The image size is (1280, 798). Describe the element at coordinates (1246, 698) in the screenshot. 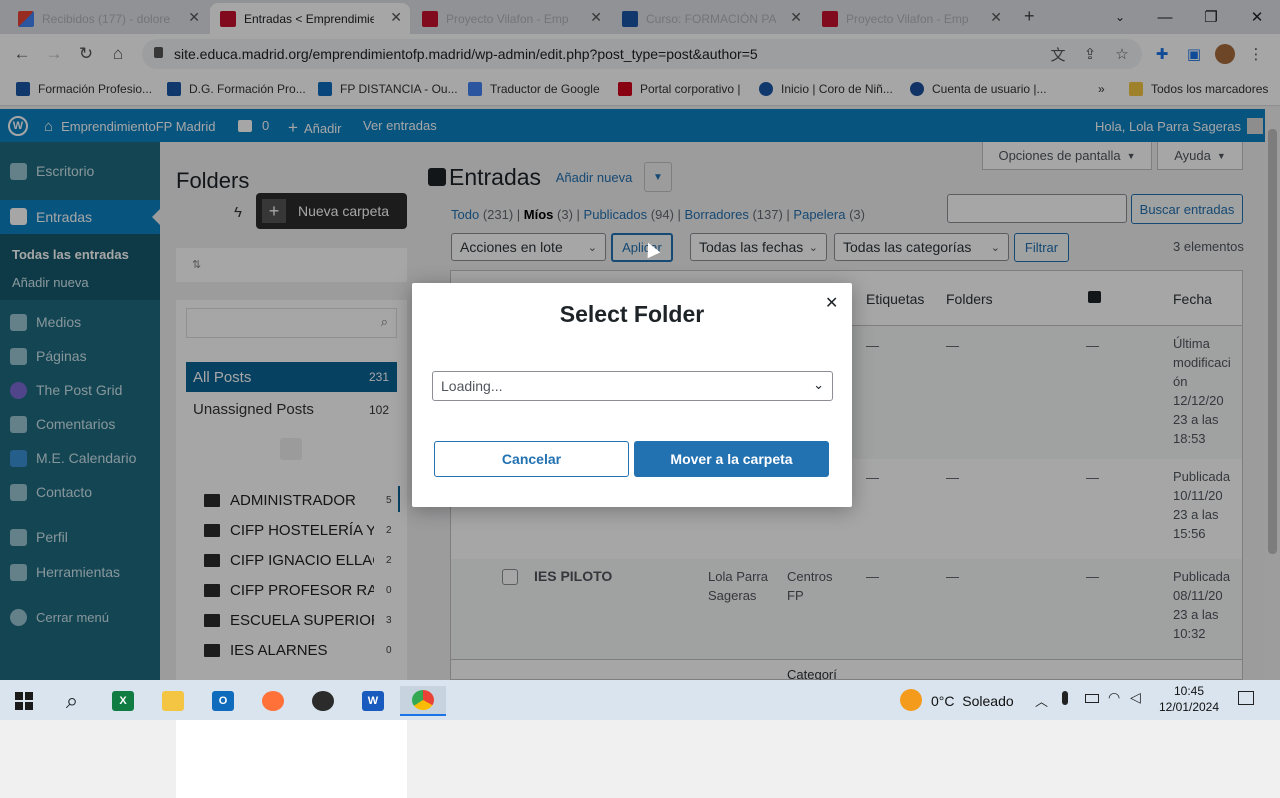

I see `notifications-icon` at that location.